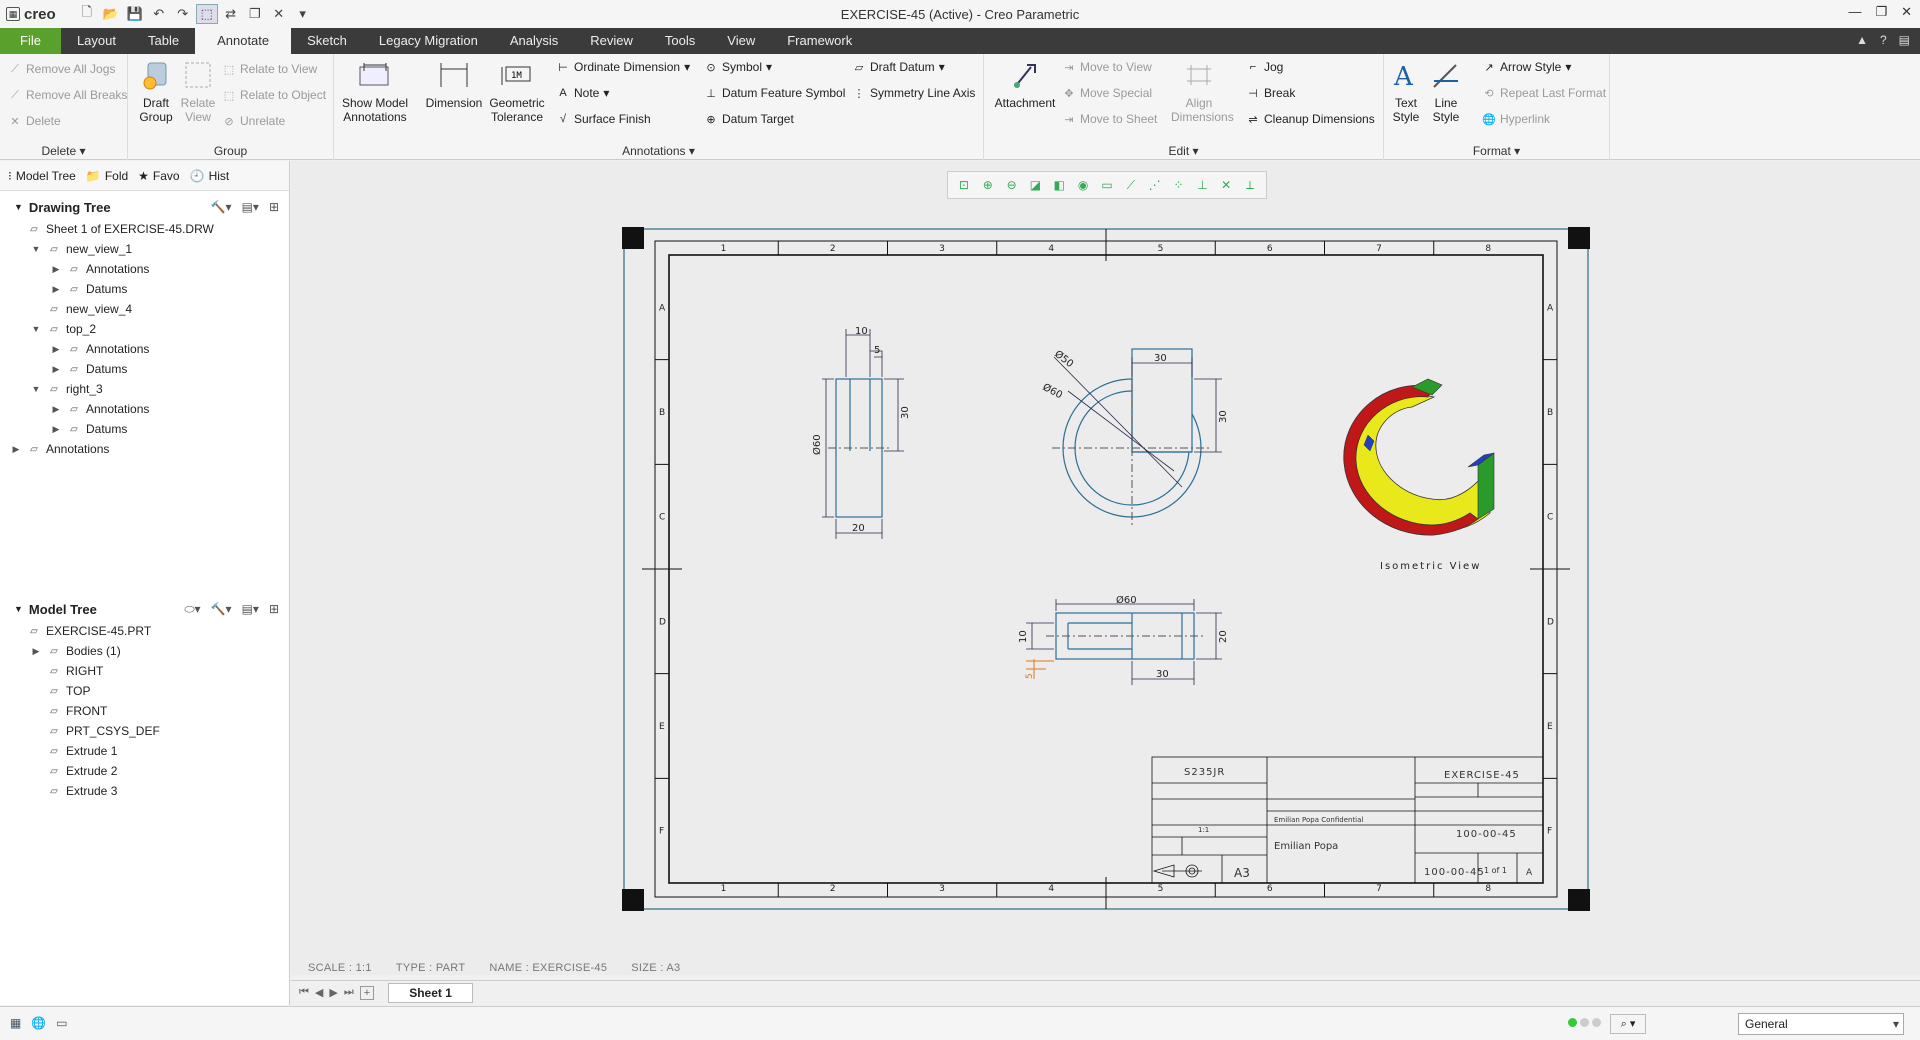  What do you see at coordinates (680, 41) in the screenshot?
I see `tab-tools: Tools` at bounding box center [680, 41].